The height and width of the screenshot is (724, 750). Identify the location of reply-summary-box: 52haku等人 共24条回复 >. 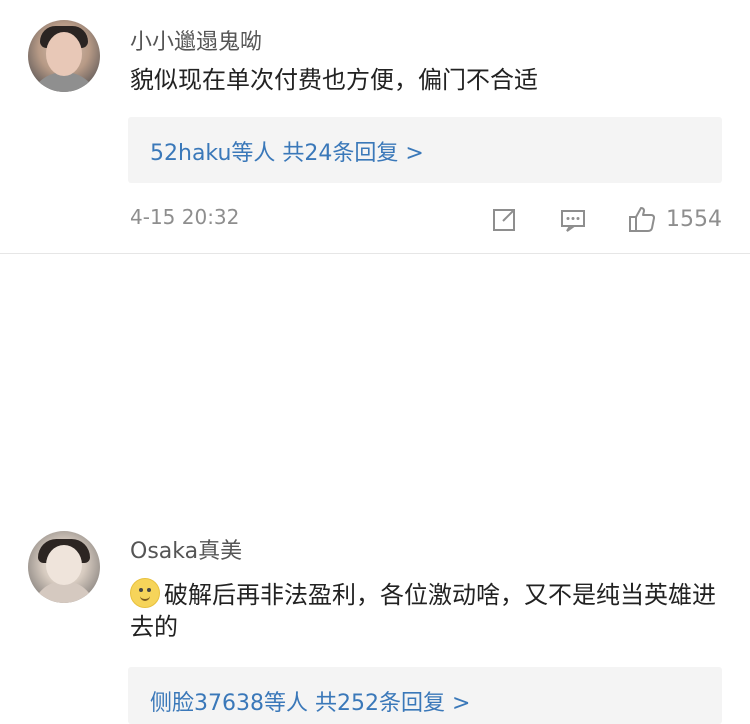
(425, 150).